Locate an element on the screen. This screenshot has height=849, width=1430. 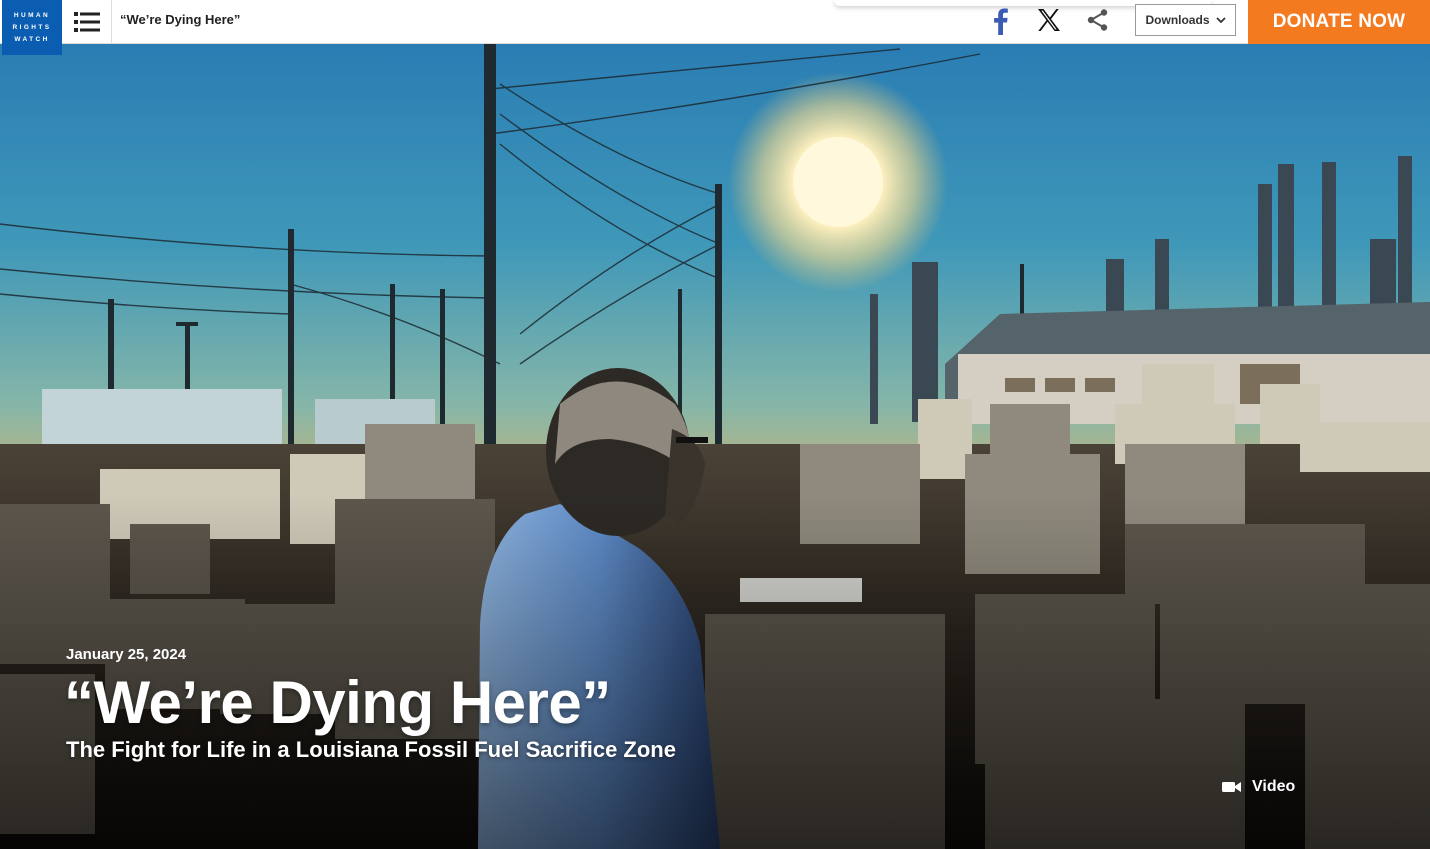
x-icon is located at coordinates (1049, 20).